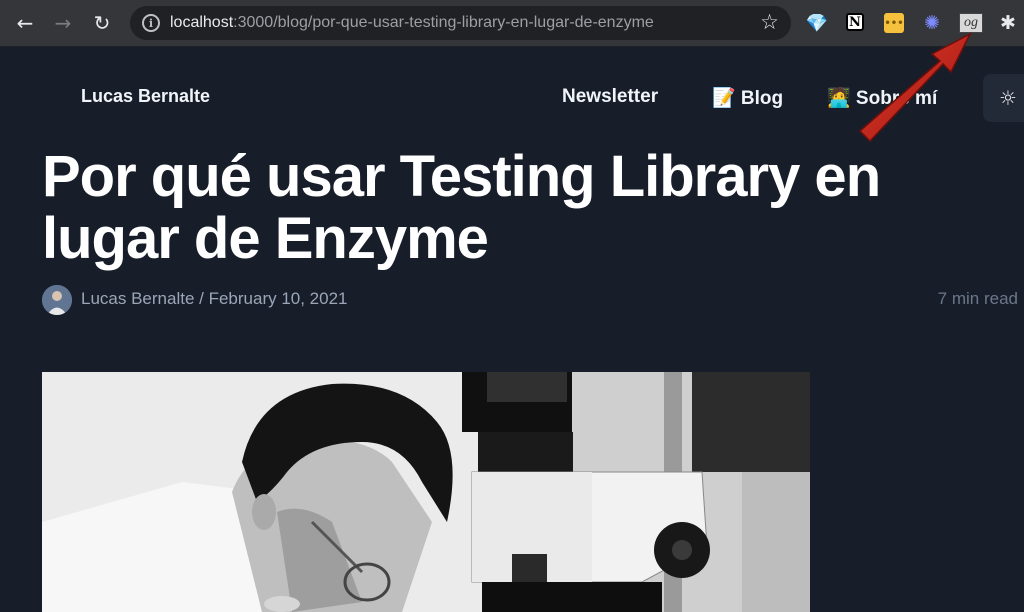 Image resolution: width=1024 pixels, height=612 pixels. What do you see at coordinates (1008, 23) in the screenshot?
I see `puzzle-icon: ✱` at bounding box center [1008, 23].